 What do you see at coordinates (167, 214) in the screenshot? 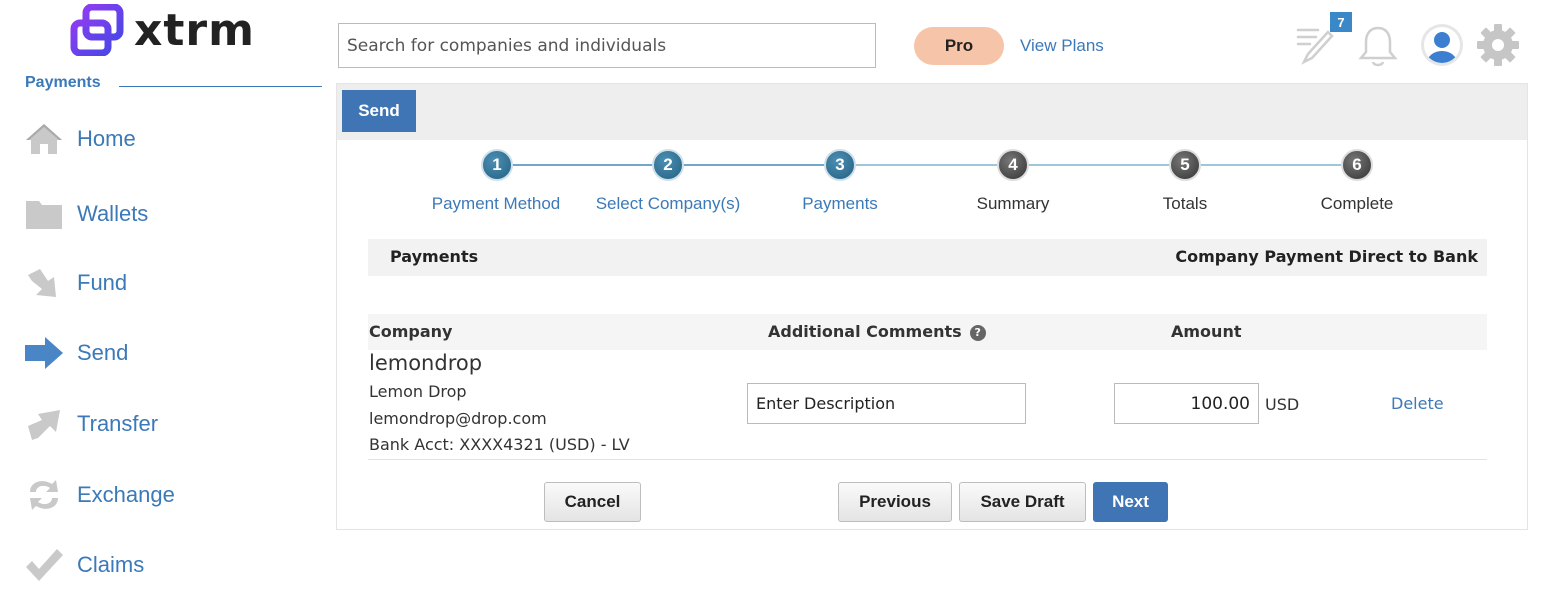
I see `sidebar-item-wallets: Wallets` at bounding box center [167, 214].